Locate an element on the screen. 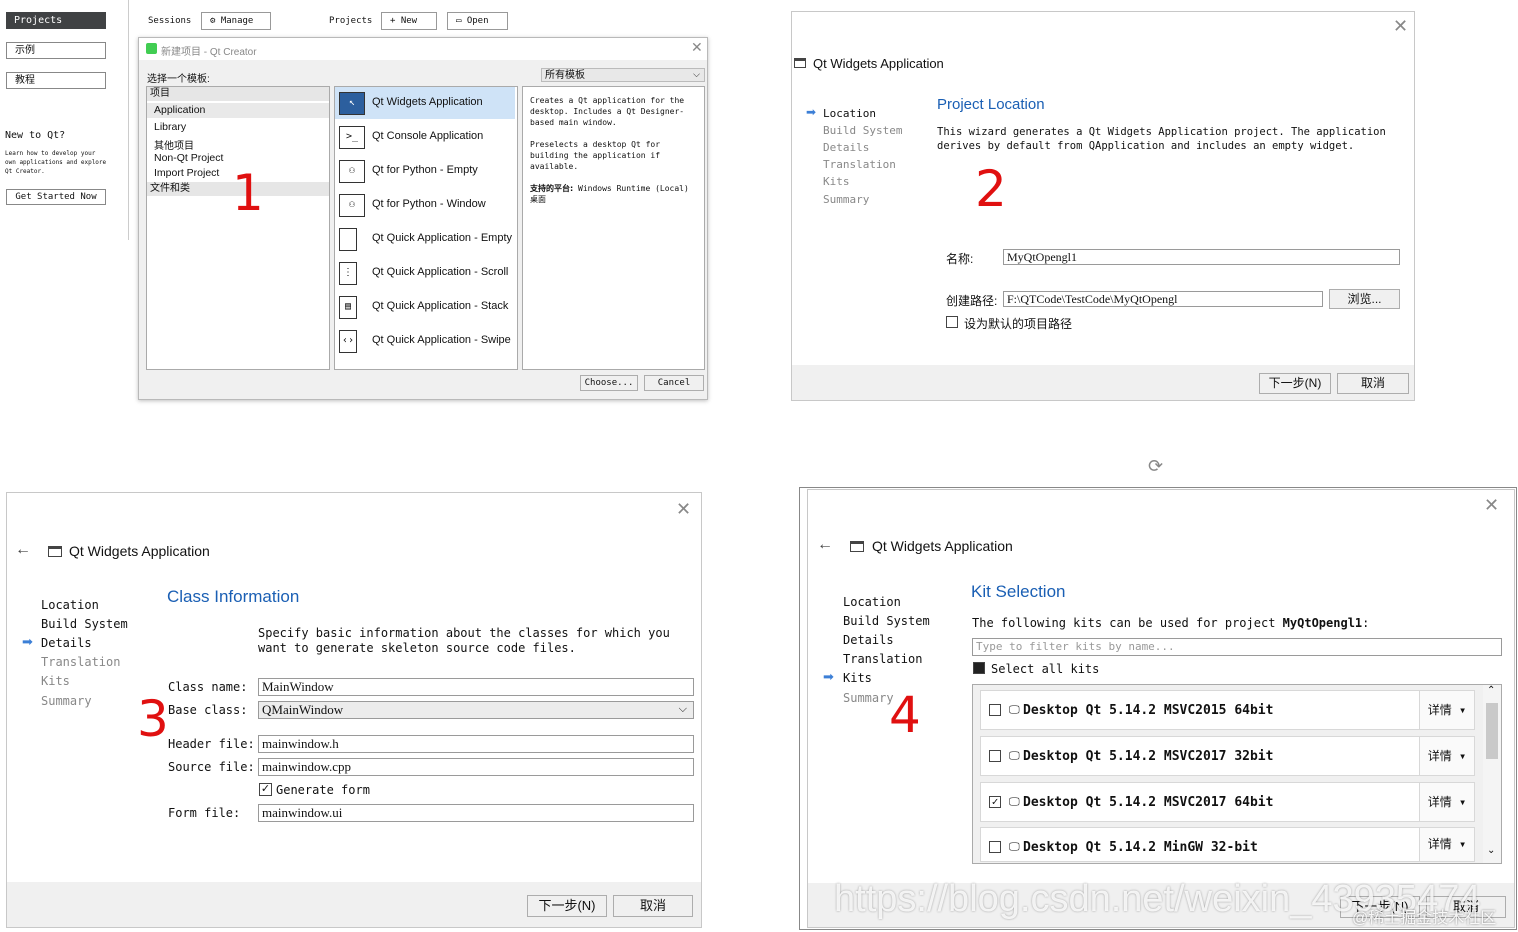 Image resolution: width=1518 pixels, height=932 pixels. template-label: Qt Quick Application - Scroll is located at coordinates (440, 272).